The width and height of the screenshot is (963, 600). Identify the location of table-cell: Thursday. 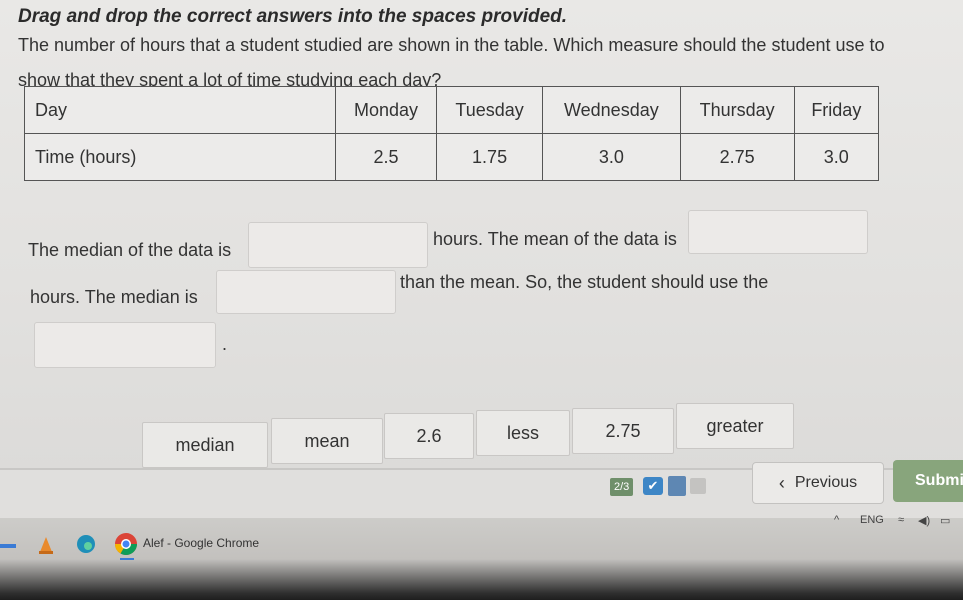
(737, 110).